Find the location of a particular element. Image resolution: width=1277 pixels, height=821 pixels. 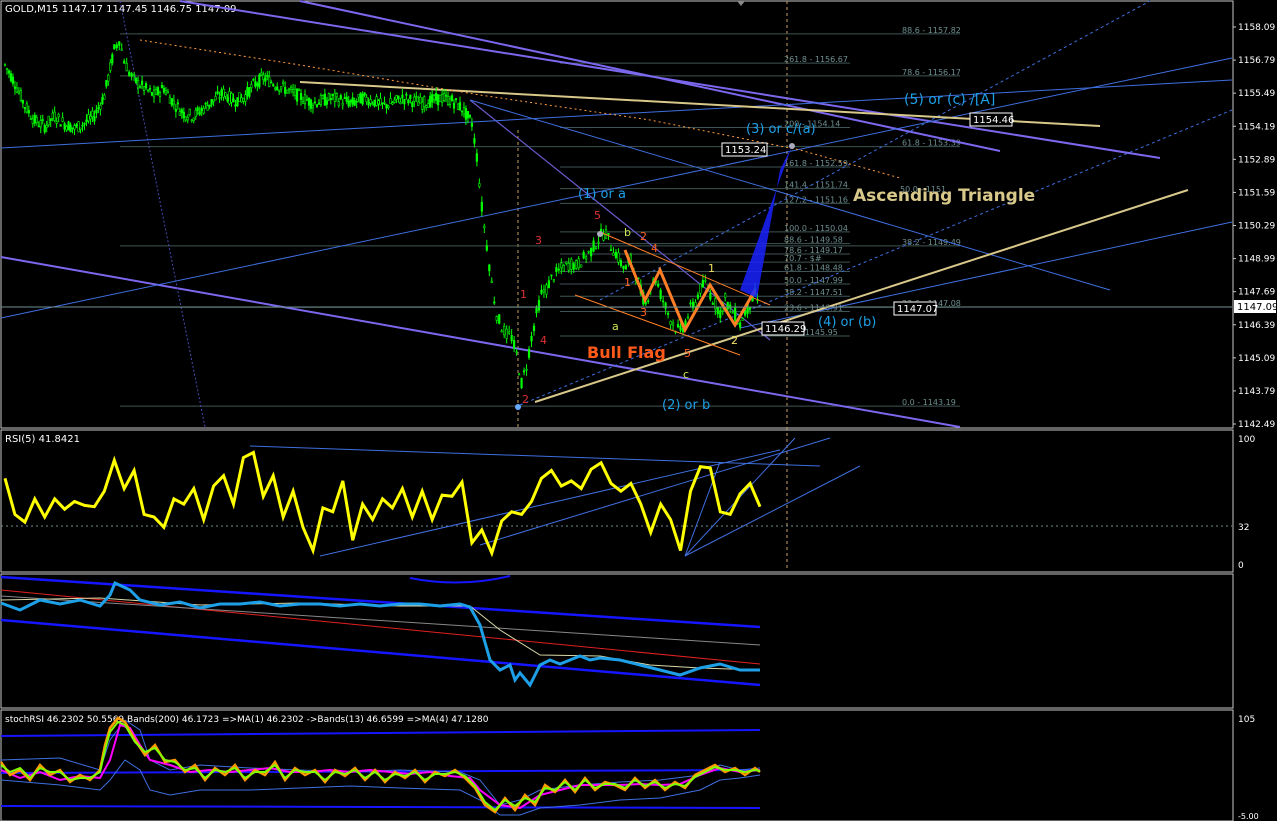

fib-label: 88.6 - 1157.82 is located at coordinates (931, 30).